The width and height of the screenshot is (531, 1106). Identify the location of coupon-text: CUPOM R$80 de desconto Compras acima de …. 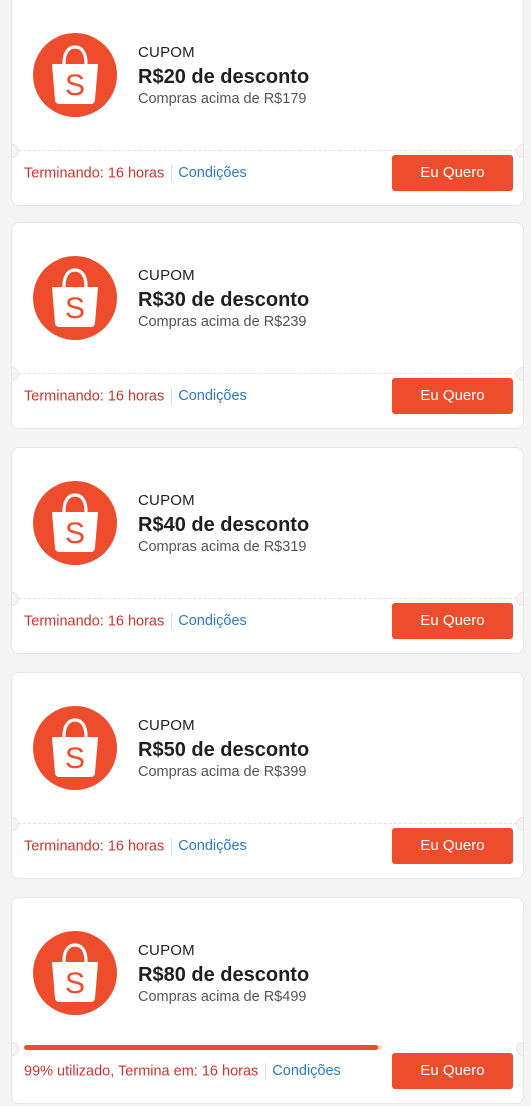
(223, 974).